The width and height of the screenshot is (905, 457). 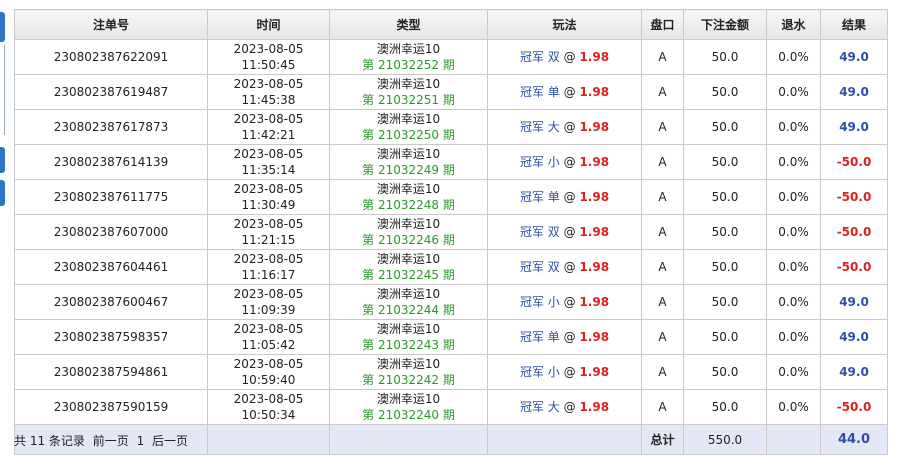 What do you see at coordinates (170, 441) in the screenshot?
I see `next-page-link: 后一页` at bounding box center [170, 441].